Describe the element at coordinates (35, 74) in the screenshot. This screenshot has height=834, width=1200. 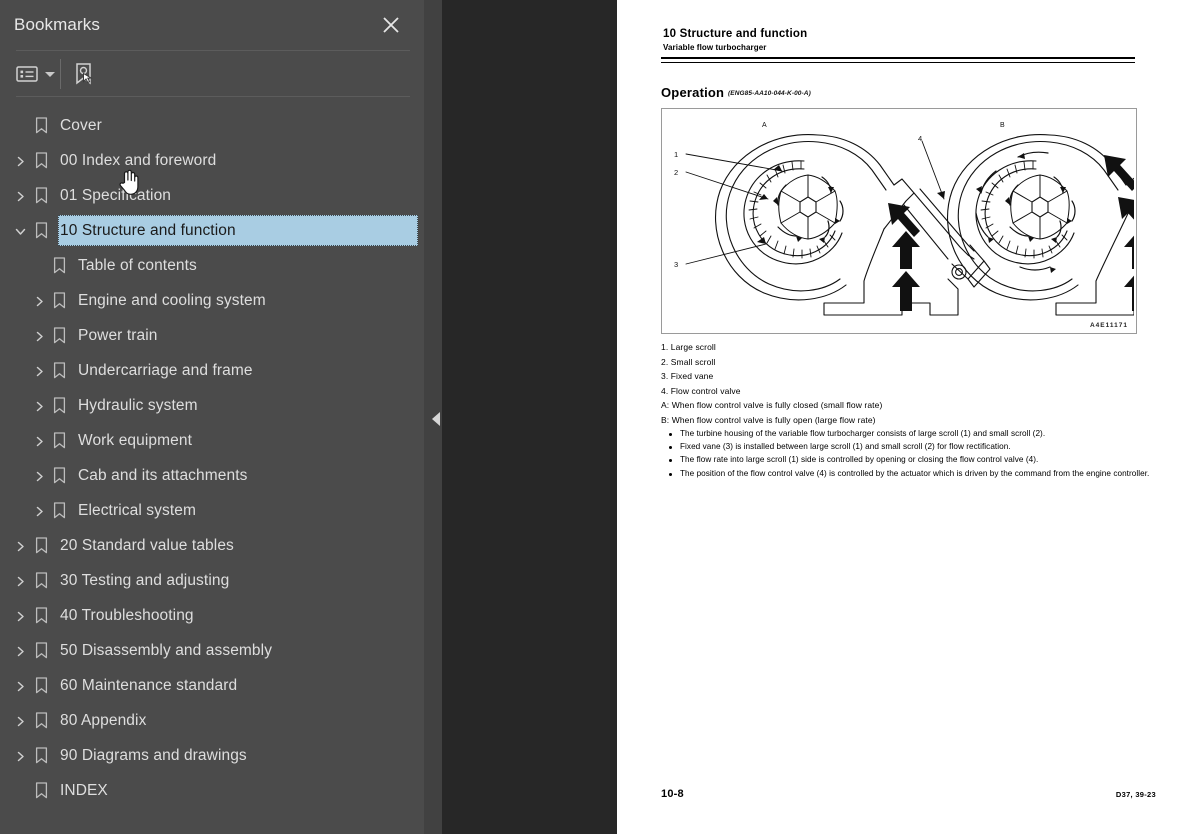
I see `list-options-icon` at that location.